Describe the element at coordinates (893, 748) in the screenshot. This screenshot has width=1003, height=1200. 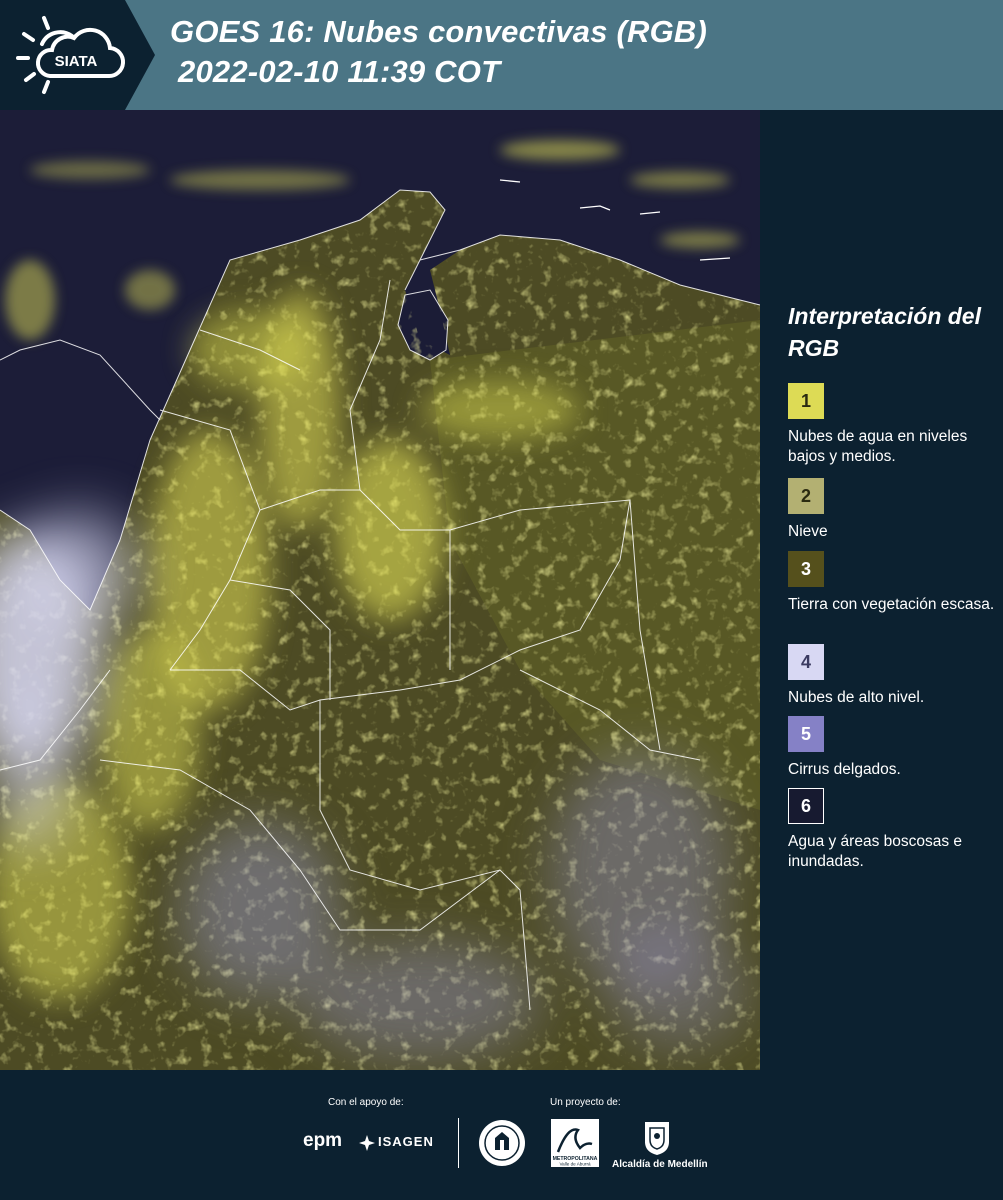
I see `legend-item-5: 5 Cirrus delgados.` at that location.